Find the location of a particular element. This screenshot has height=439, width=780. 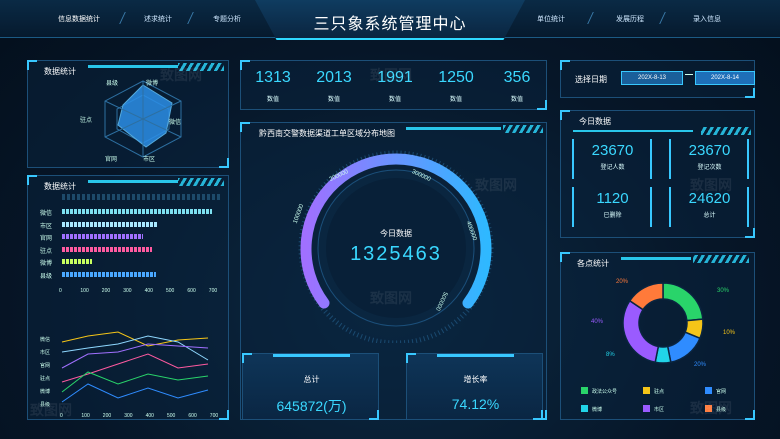

axis-tick-label: 100 is located at coordinates (85, 416).